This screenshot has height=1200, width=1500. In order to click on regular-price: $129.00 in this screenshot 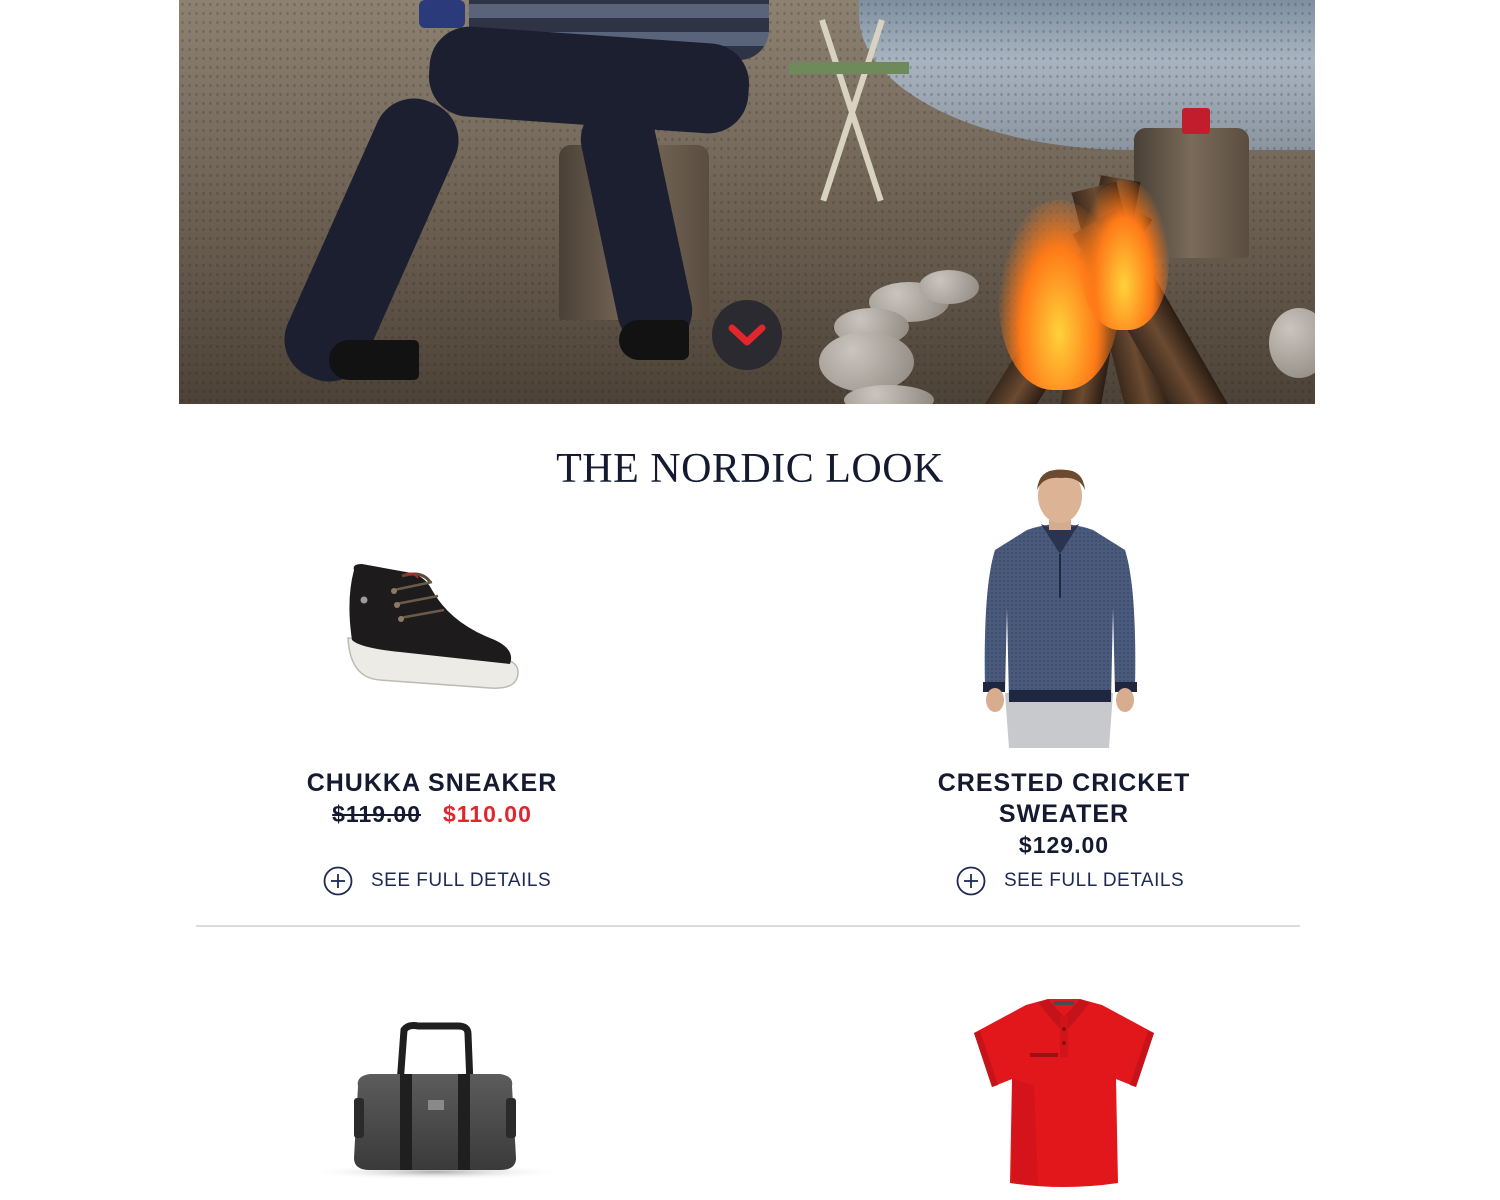, I will do `click(1064, 845)`.